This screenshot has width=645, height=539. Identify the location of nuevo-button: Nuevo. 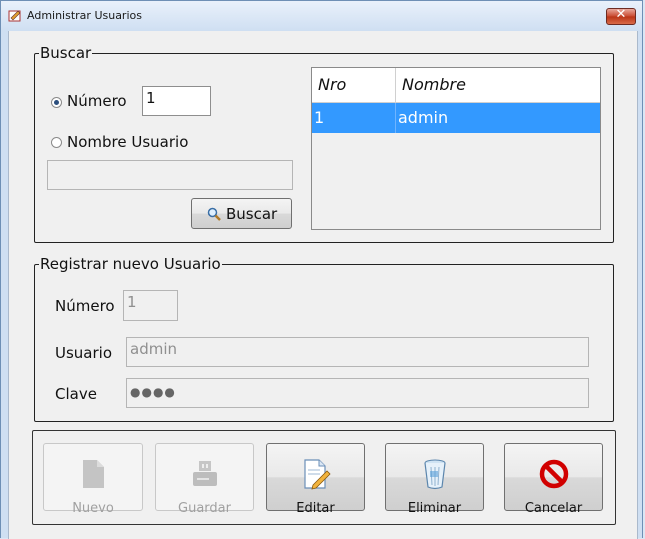
(93, 479).